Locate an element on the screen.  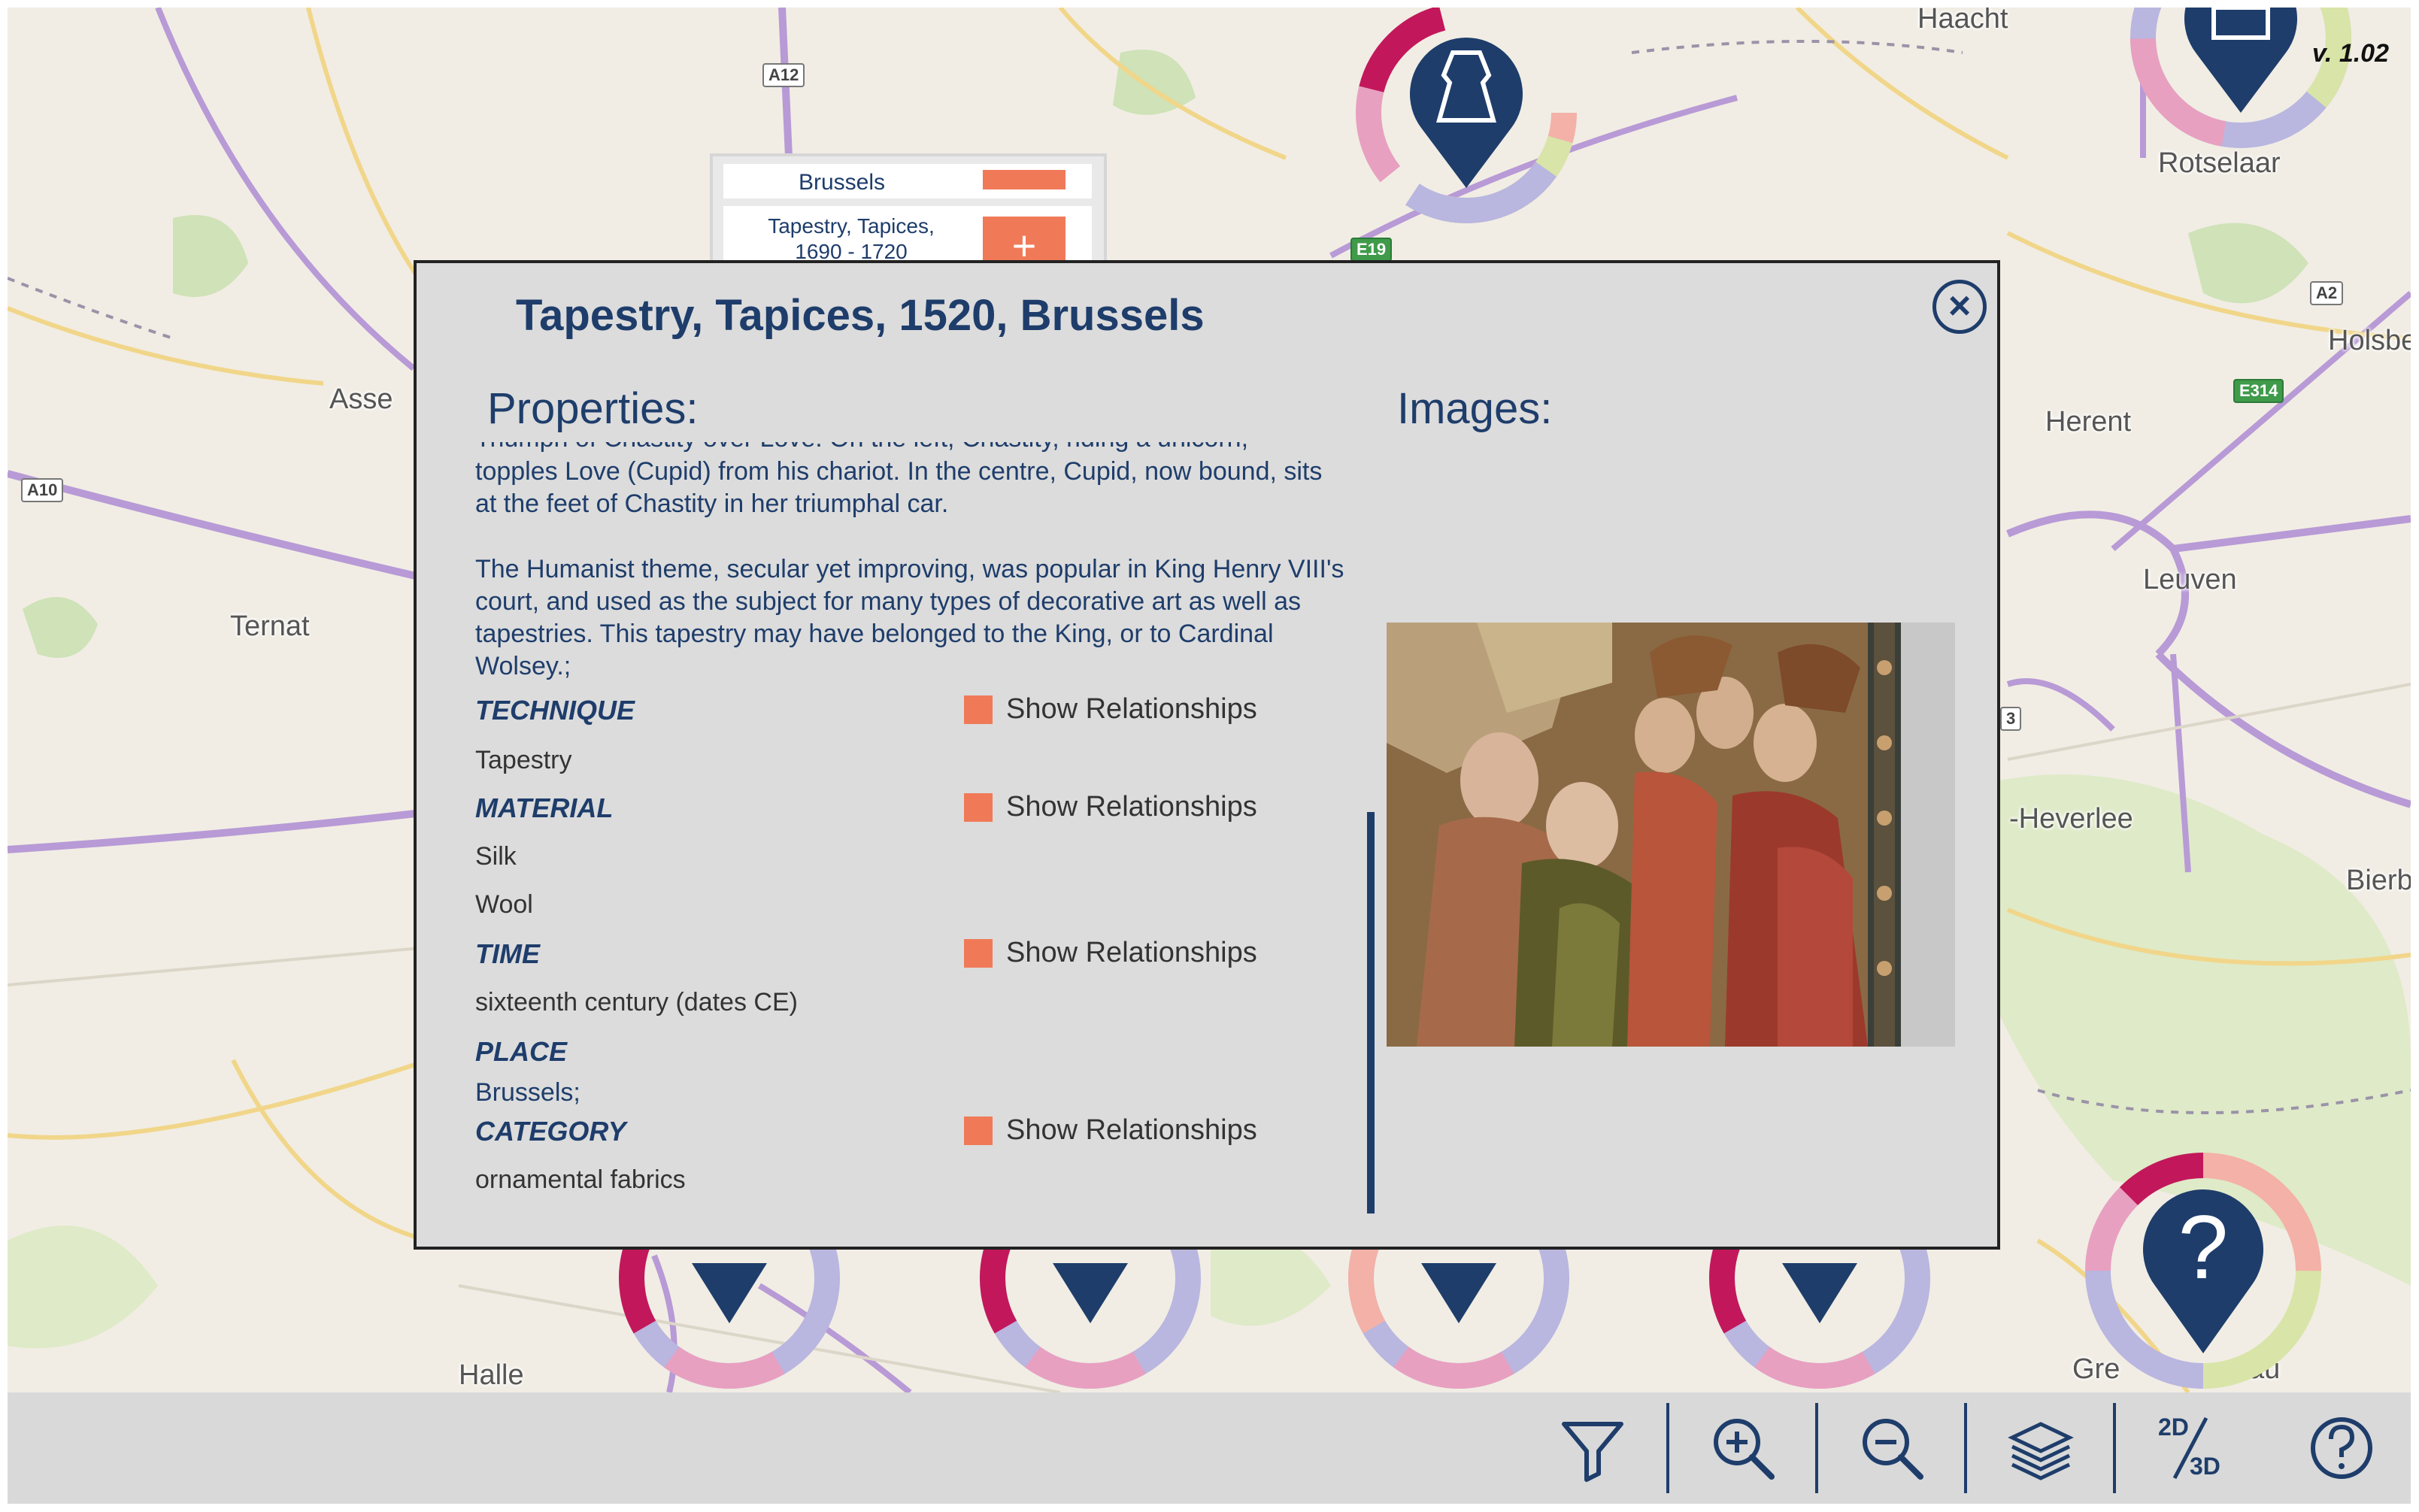
tapestry-image-art is located at coordinates (1671, 835).